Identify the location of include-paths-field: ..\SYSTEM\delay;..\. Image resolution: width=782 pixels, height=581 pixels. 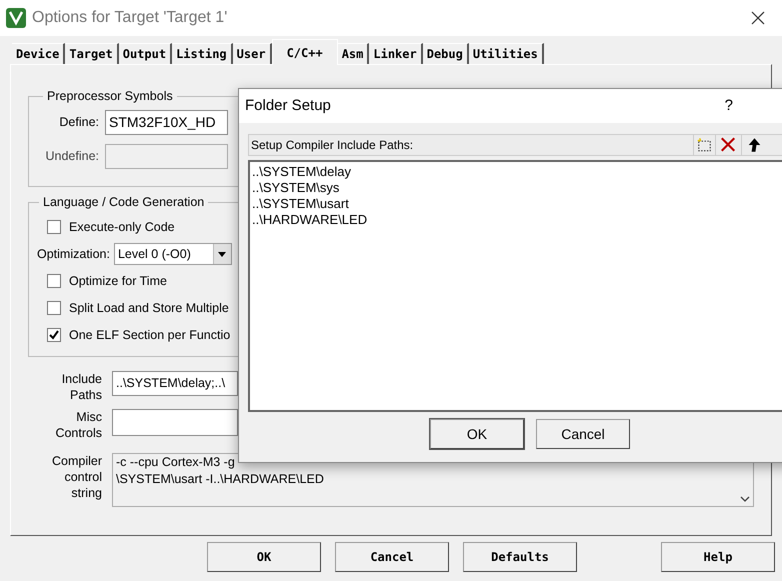
(175, 383).